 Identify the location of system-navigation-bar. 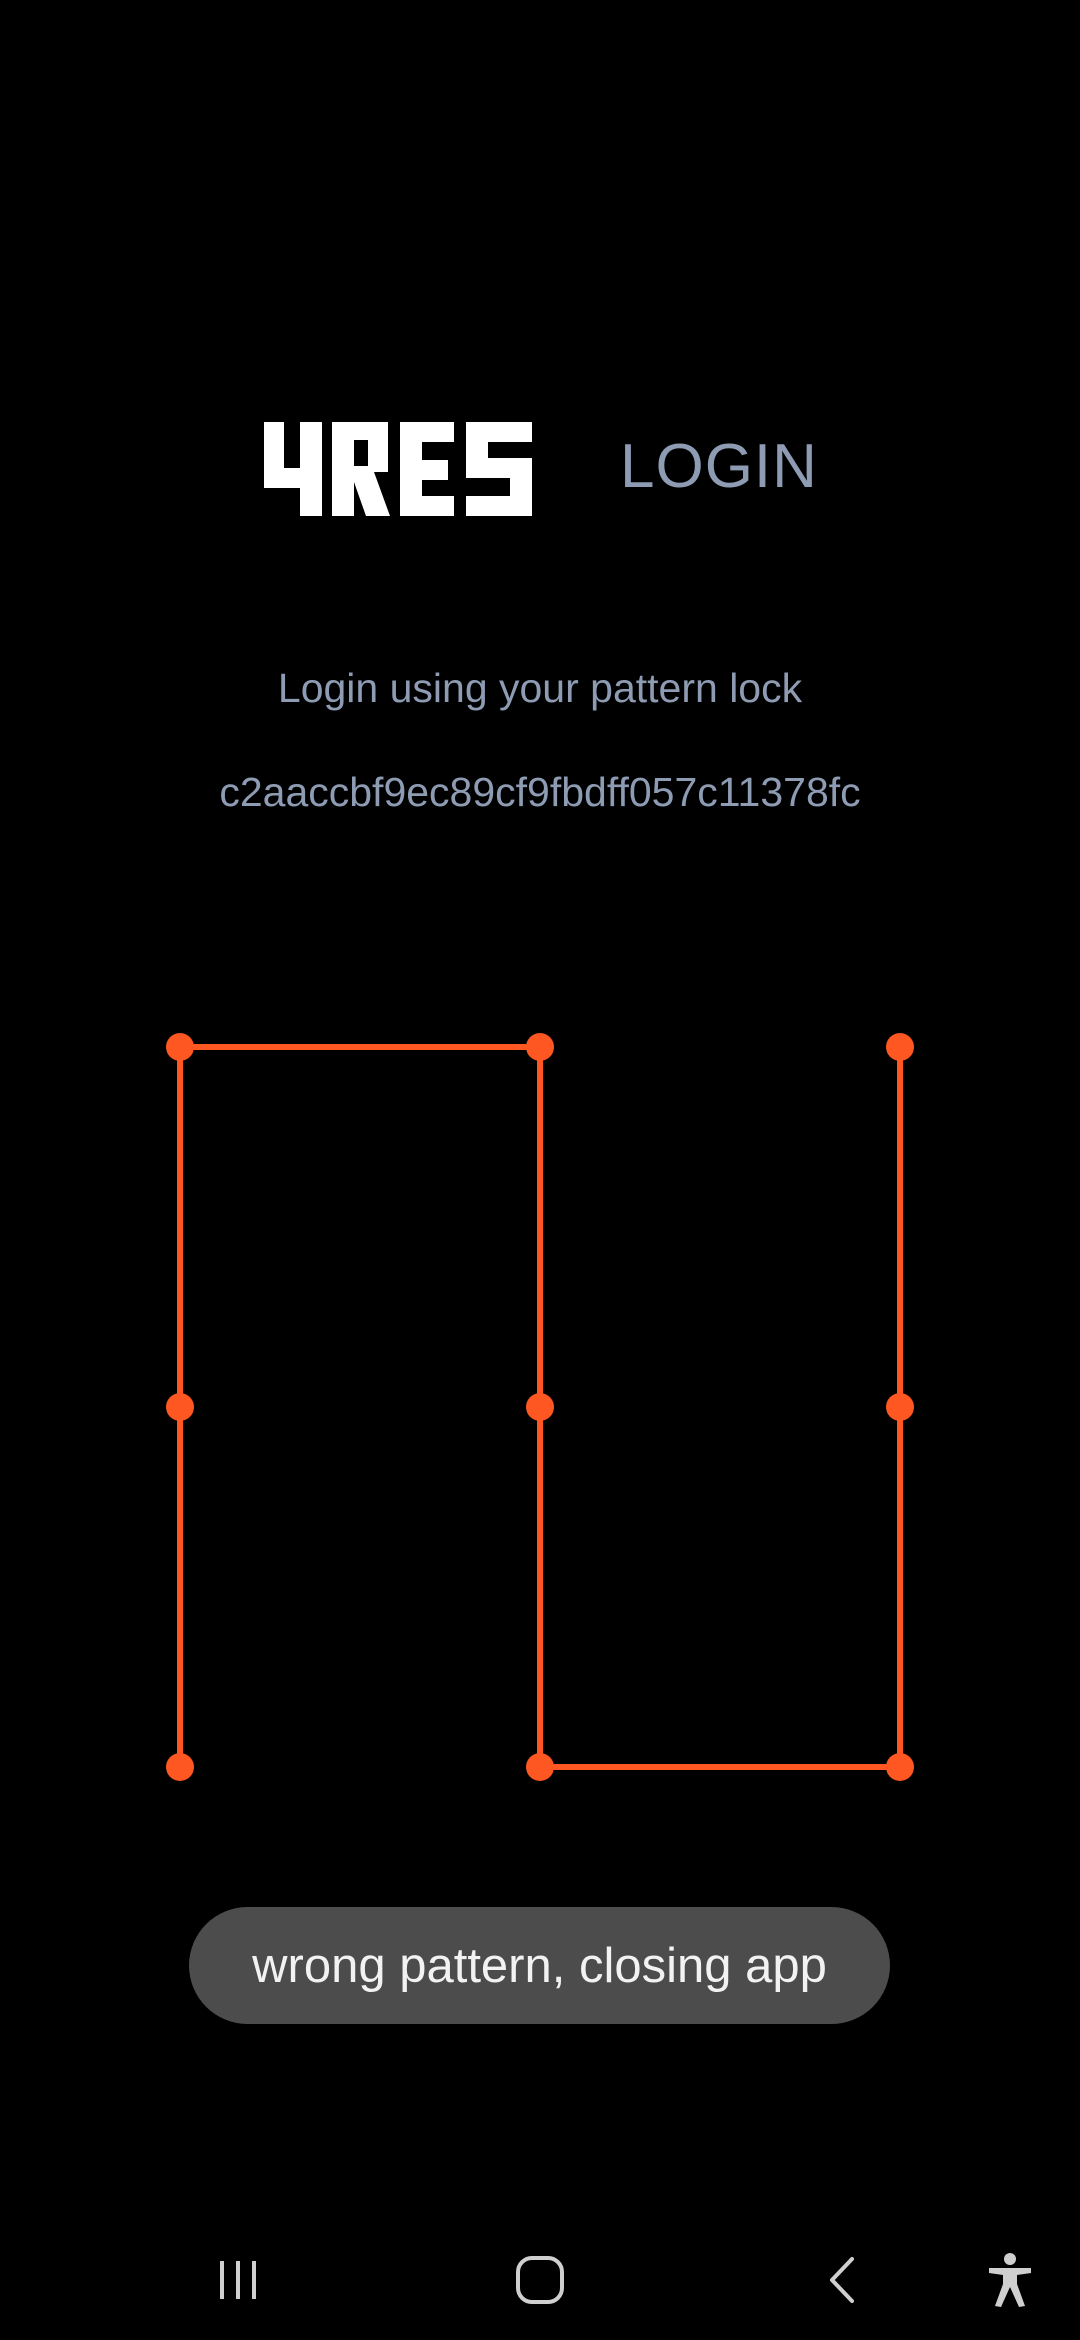
(540, 2280).